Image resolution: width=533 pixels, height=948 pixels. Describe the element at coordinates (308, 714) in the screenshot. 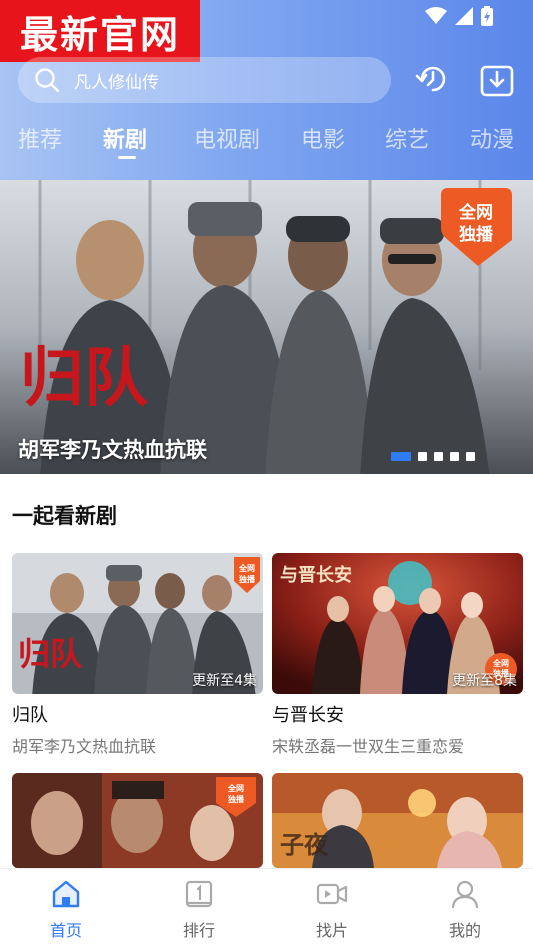

I see `drama-title: 与晋长安` at that location.